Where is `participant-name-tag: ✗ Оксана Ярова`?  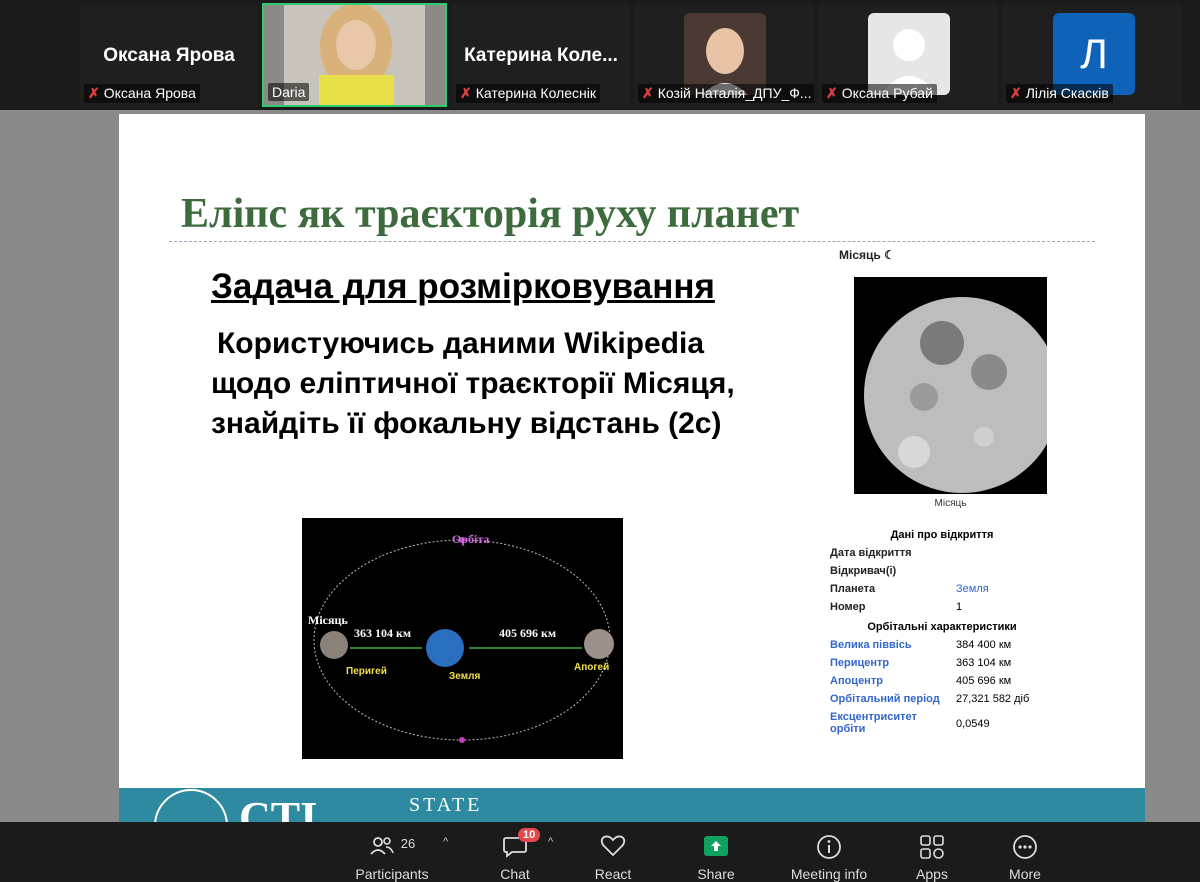 participant-name-tag: ✗ Оксана Ярова is located at coordinates (142, 93).